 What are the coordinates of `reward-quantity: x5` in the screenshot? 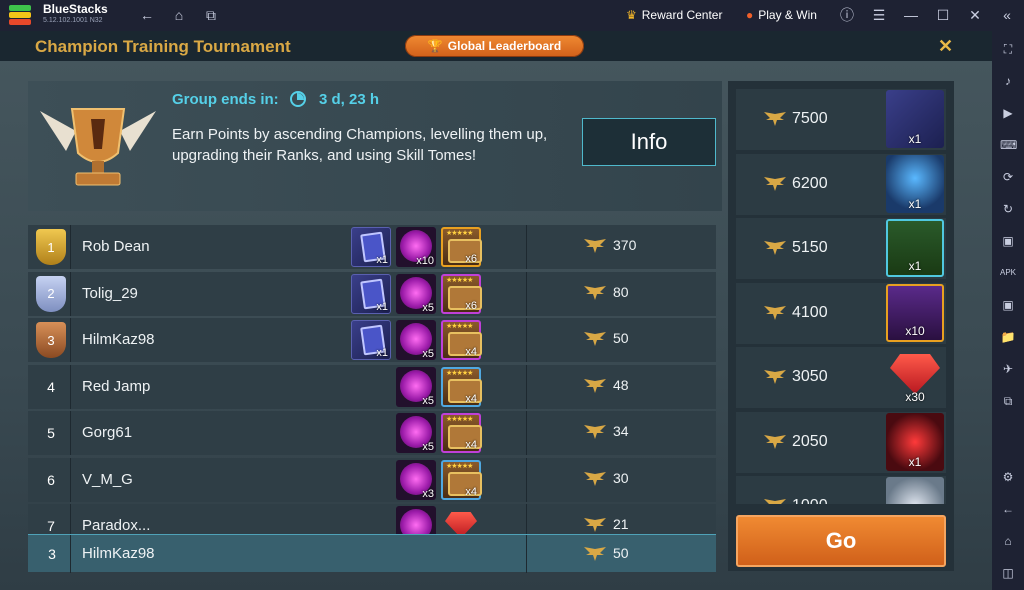 It's located at (428, 354).